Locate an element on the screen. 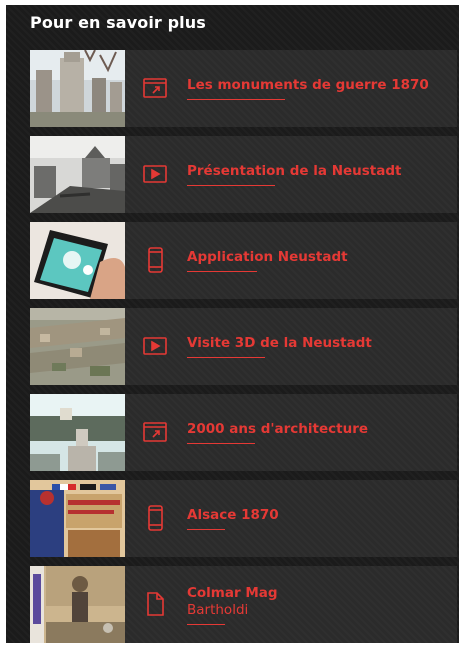  item-title: Application Neustadt is located at coordinates (312, 257).